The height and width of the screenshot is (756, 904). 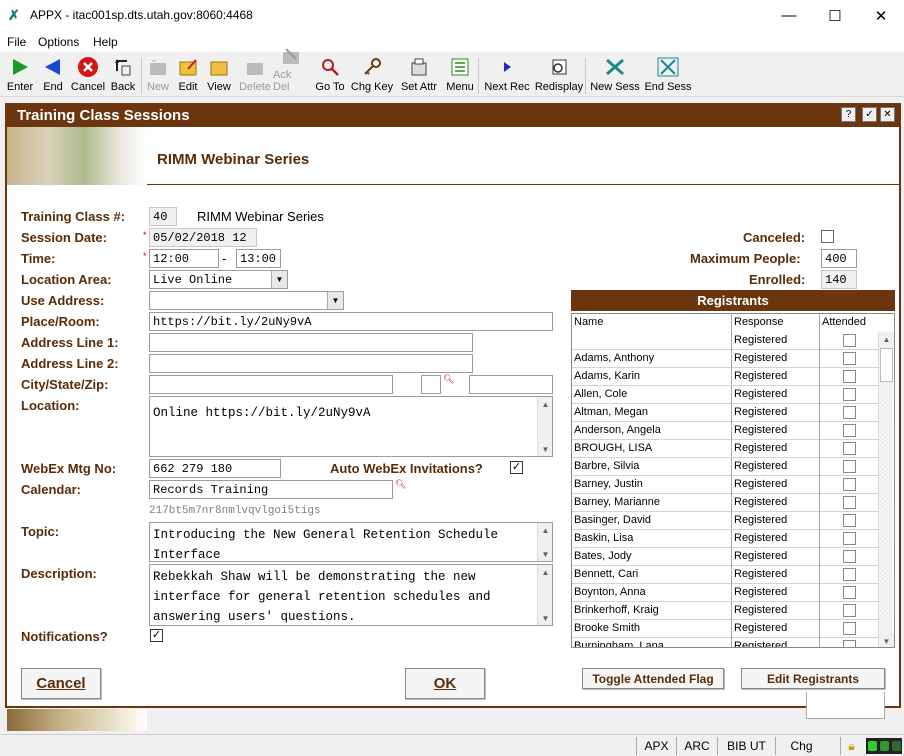 What do you see at coordinates (725, 449) in the screenshot?
I see `table-row: BROUGH, LISA Registered` at bounding box center [725, 449].